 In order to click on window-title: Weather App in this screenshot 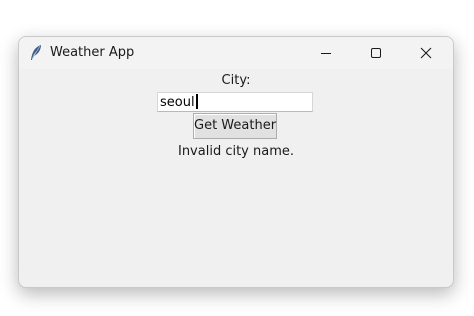, I will do `click(92, 52)`.